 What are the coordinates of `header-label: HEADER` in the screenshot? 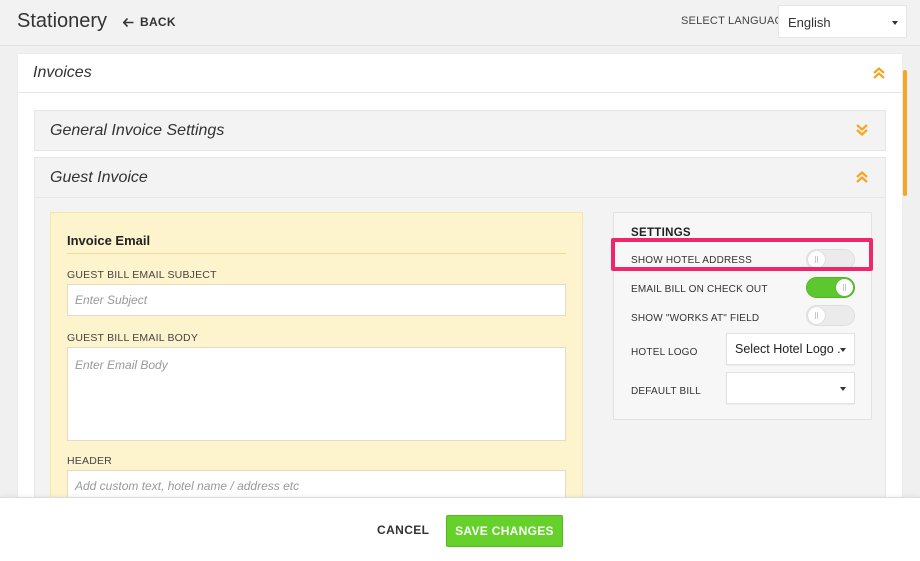 It's located at (89, 461).